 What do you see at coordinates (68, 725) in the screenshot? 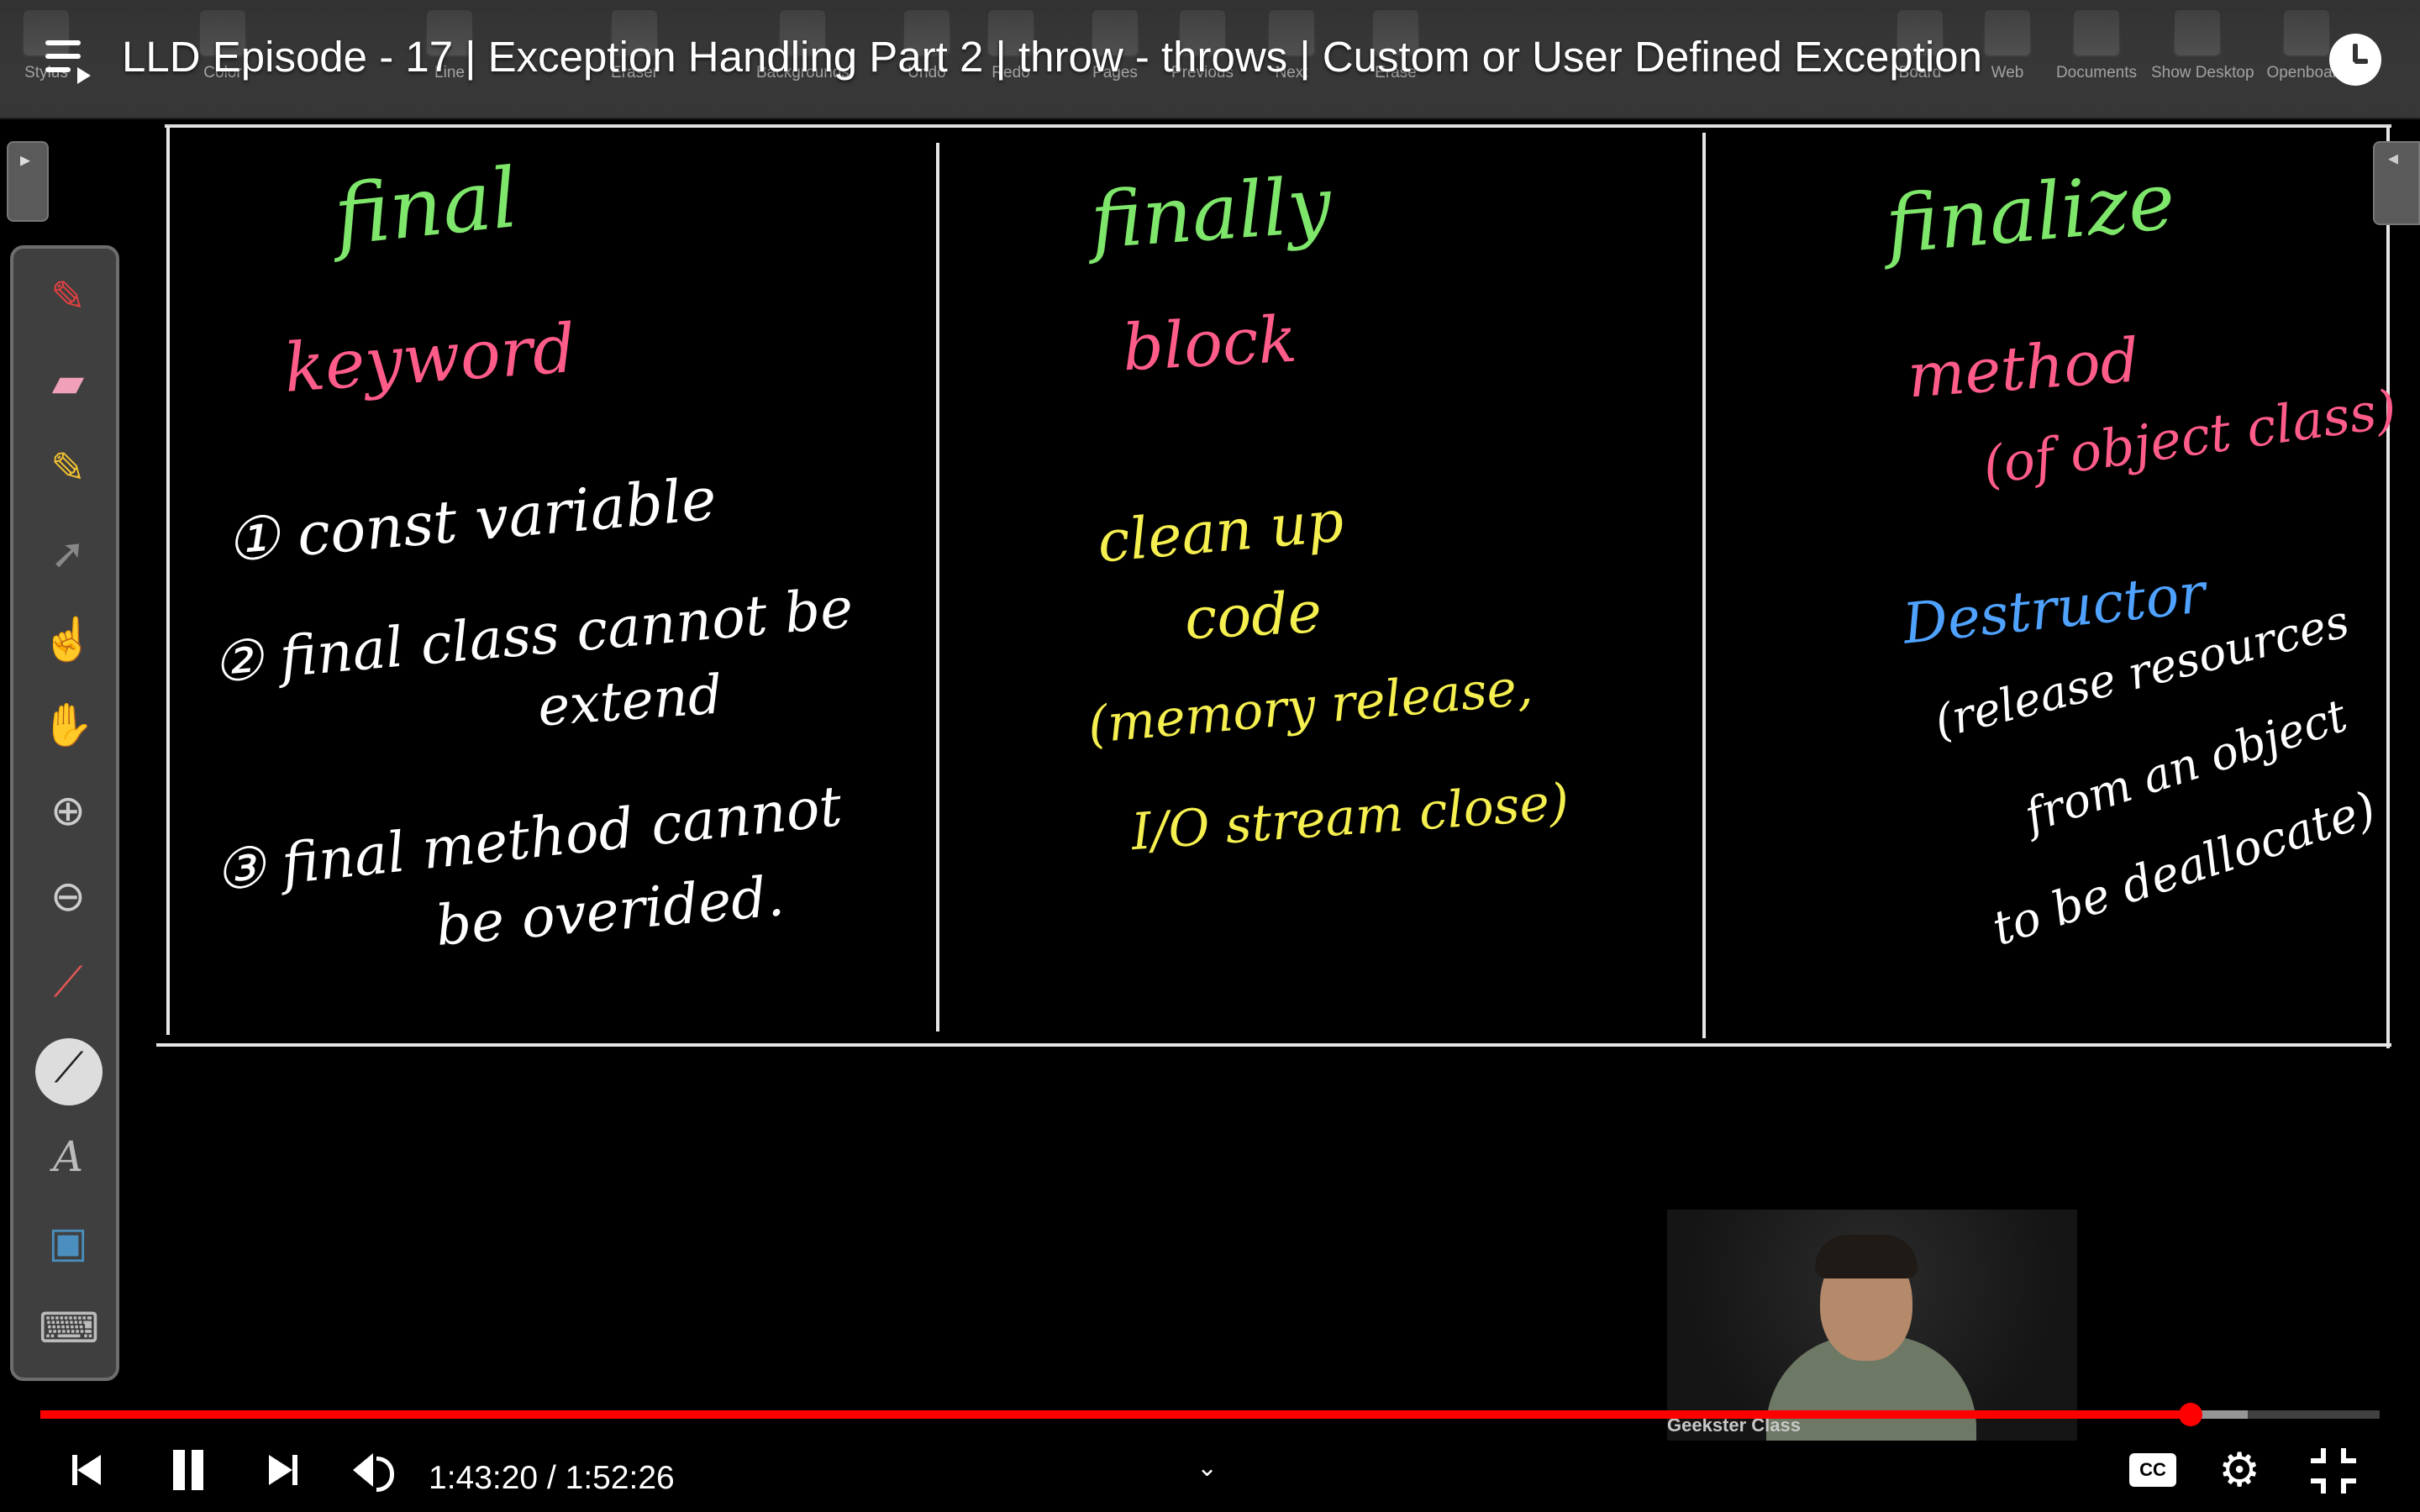
I see `hand-icon: ✋` at bounding box center [68, 725].